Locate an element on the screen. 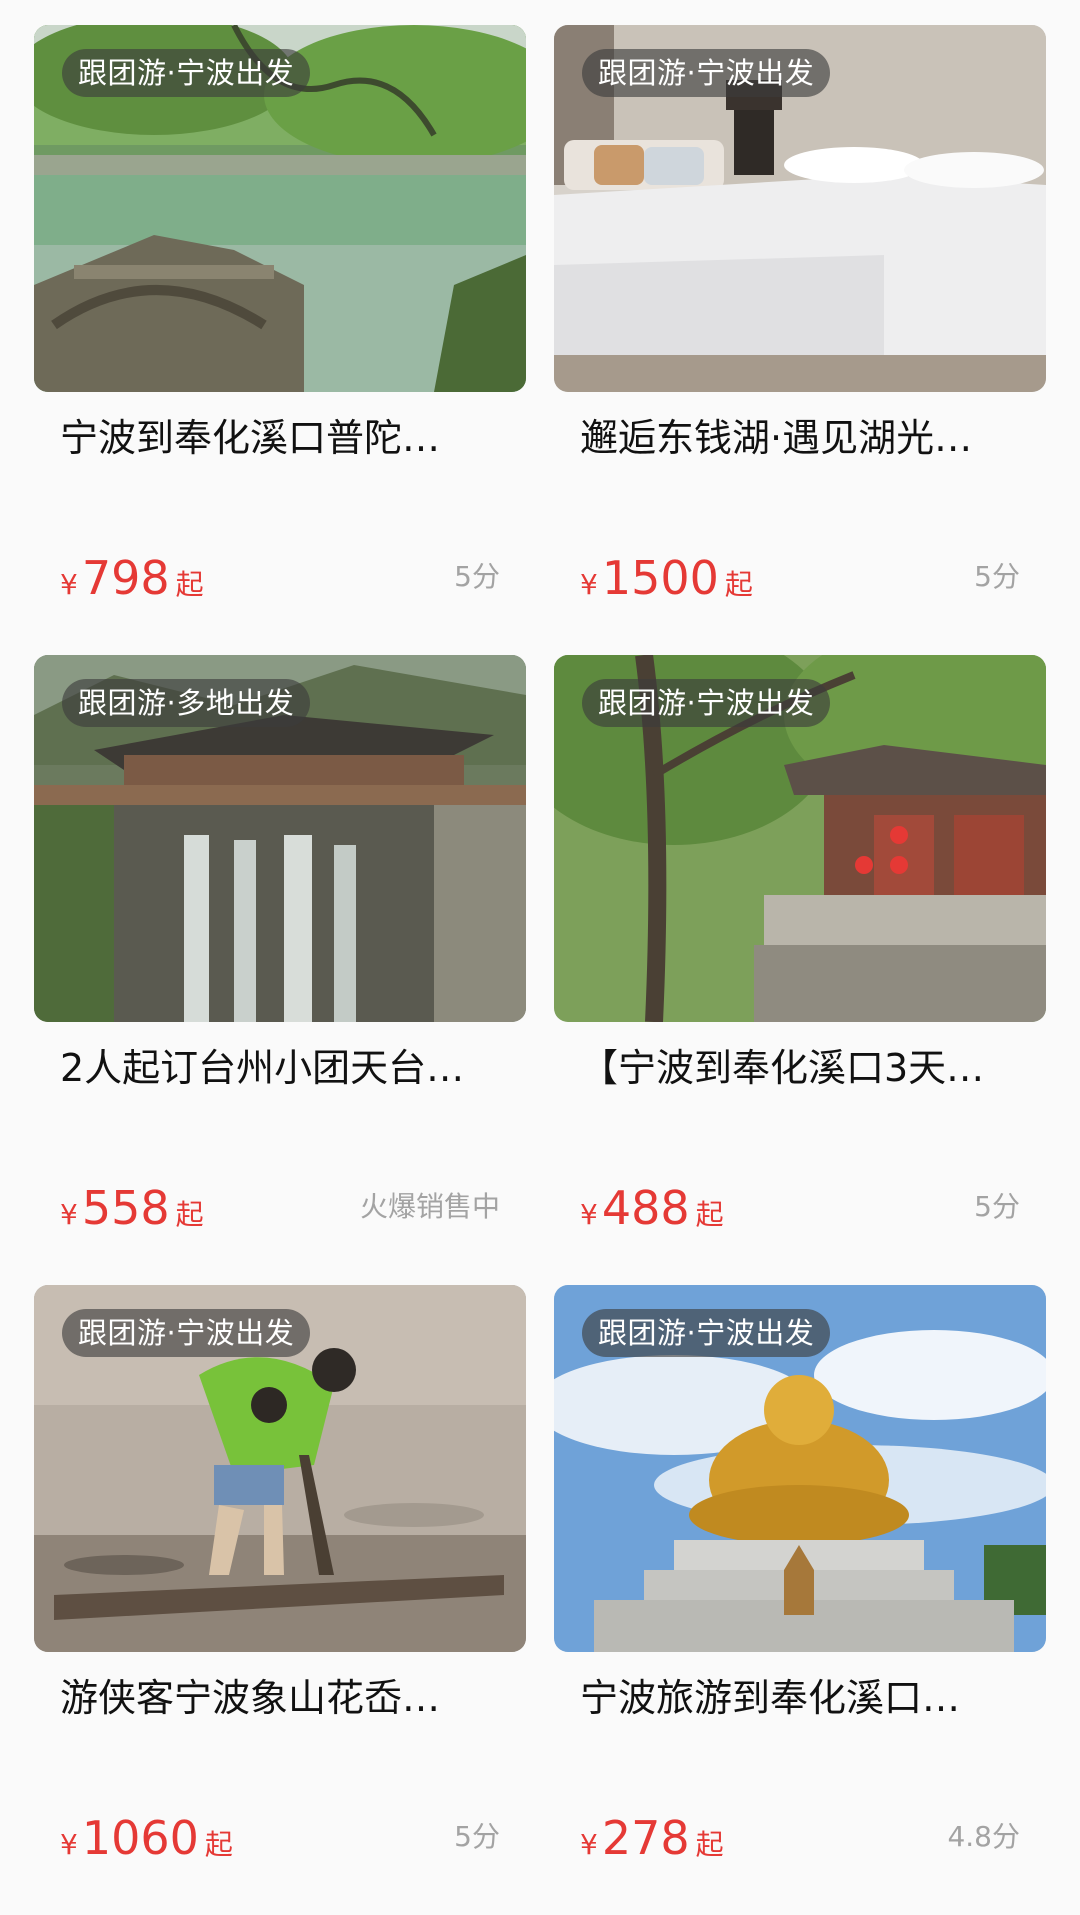 The image size is (1080, 1915). price-row: ¥558 起 火爆销售中 is located at coordinates (280, 1205).